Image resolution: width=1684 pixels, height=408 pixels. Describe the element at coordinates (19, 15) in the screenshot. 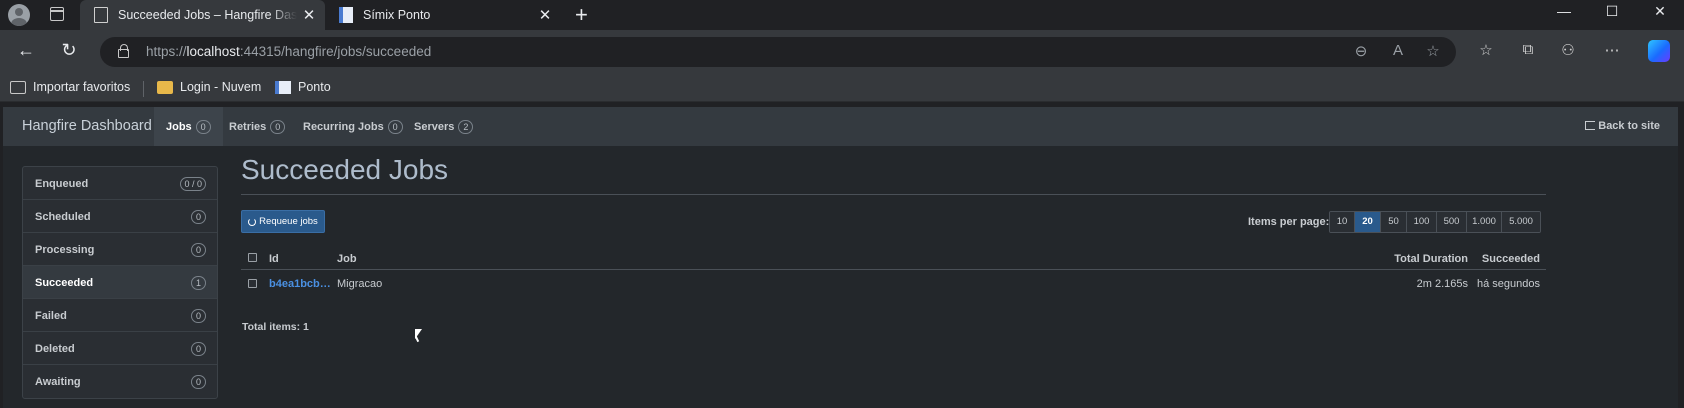

I see `profile-avatar-icon` at that location.